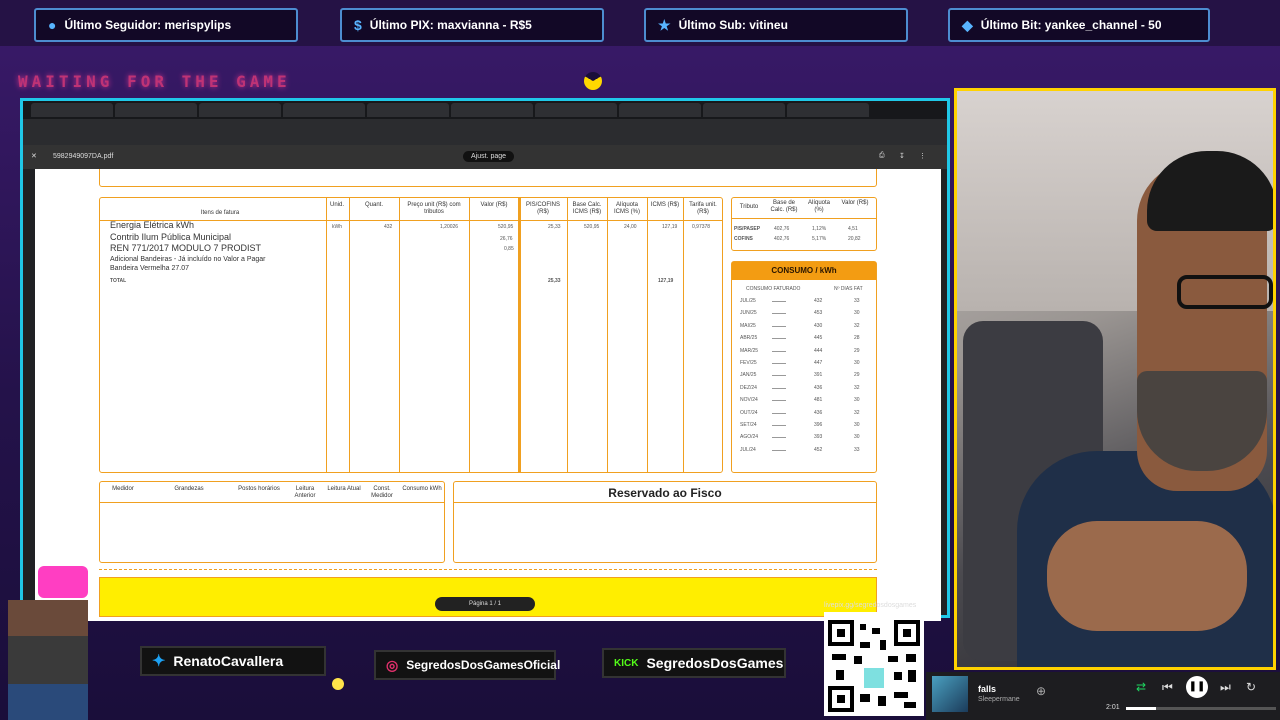  I want to click on consumo-month: JUN/25, so click(748, 313).